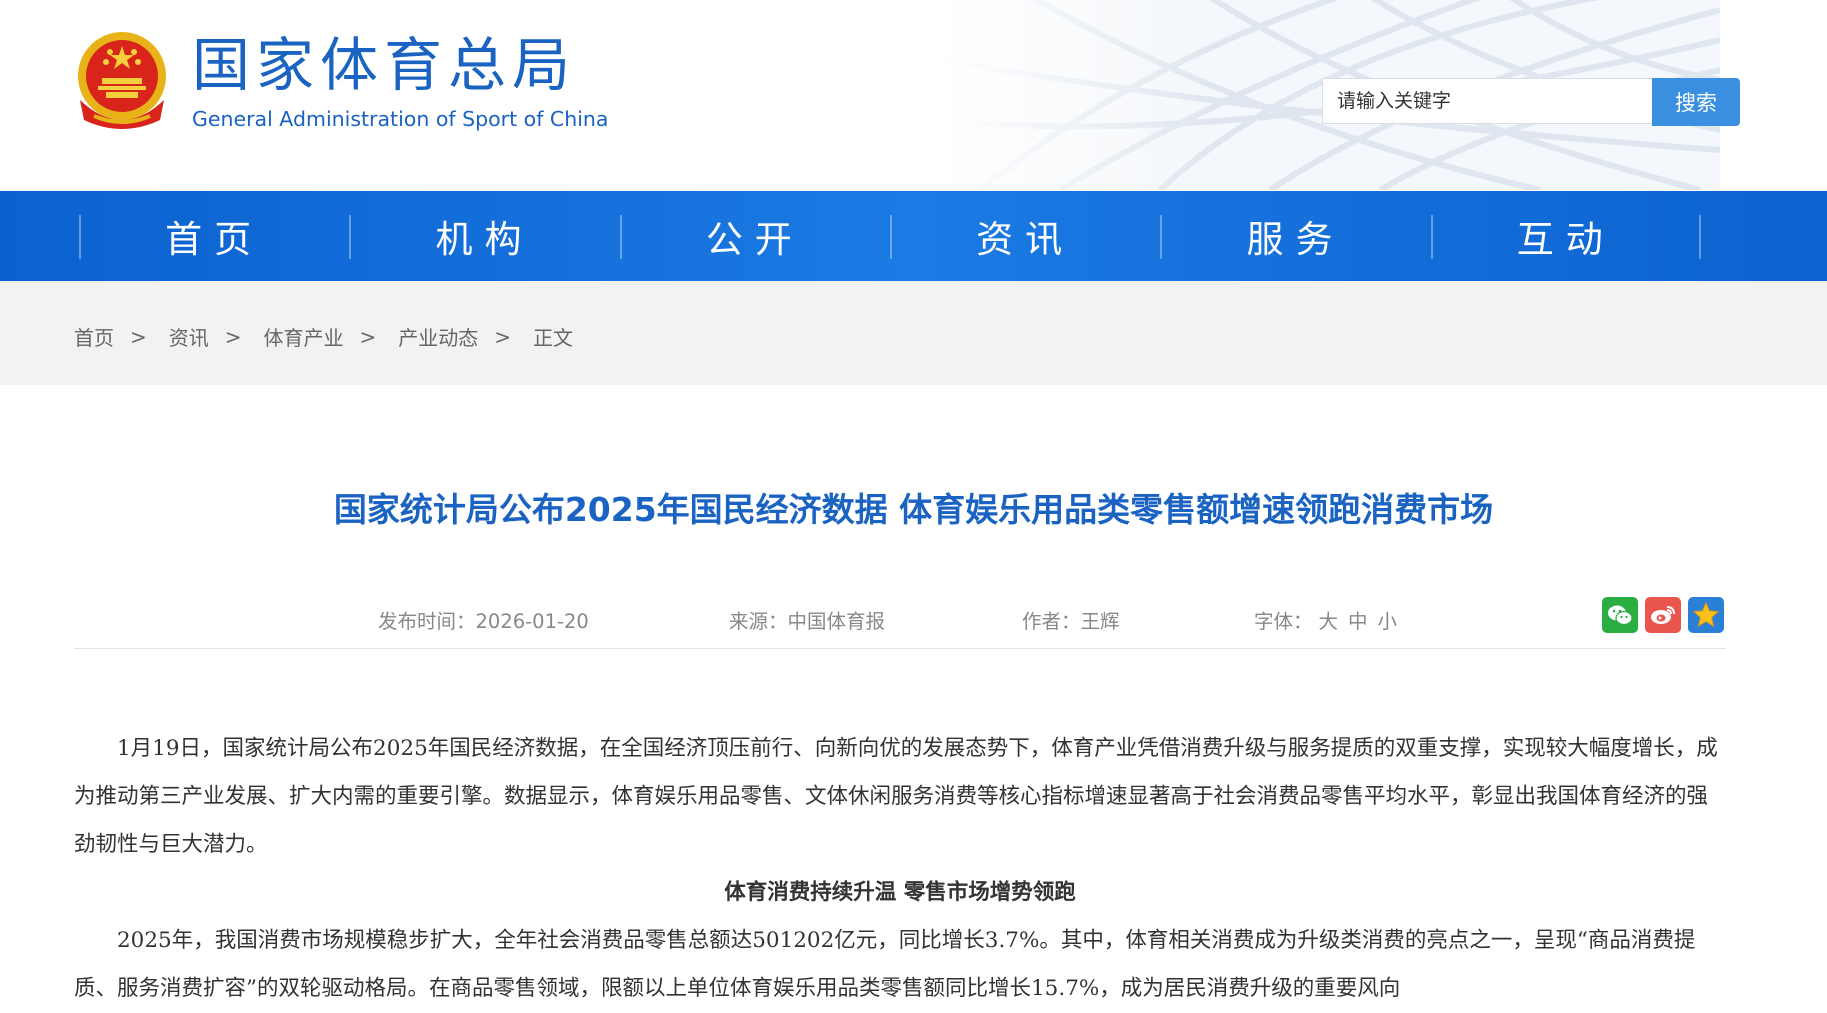 This screenshot has height=1013, width=1827. I want to click on national-emblem-icon, so click(122, 80).